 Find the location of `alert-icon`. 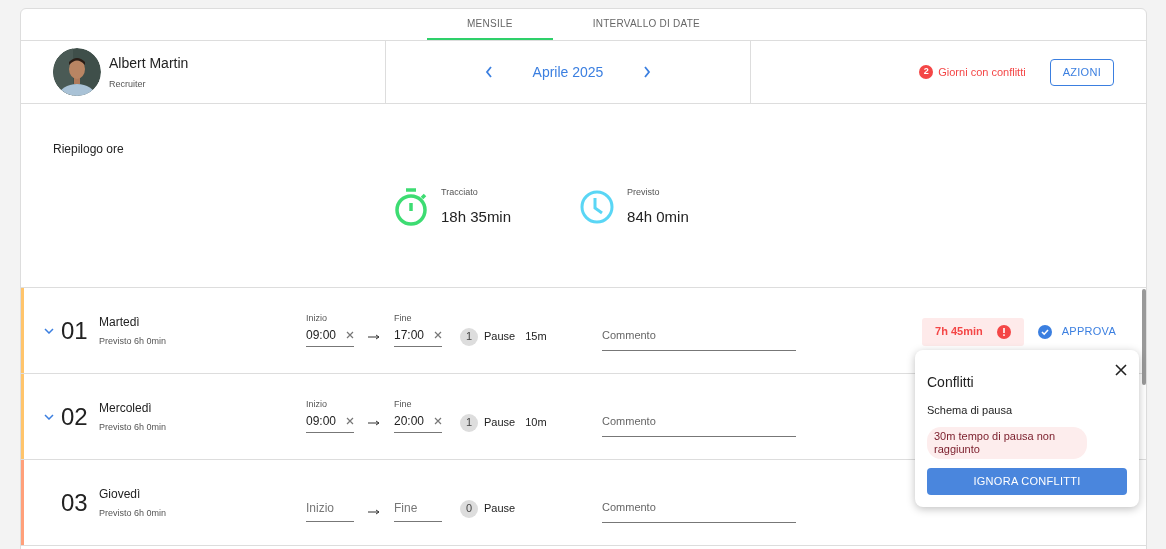

alert-icon is located at coordinates (1003, 331).